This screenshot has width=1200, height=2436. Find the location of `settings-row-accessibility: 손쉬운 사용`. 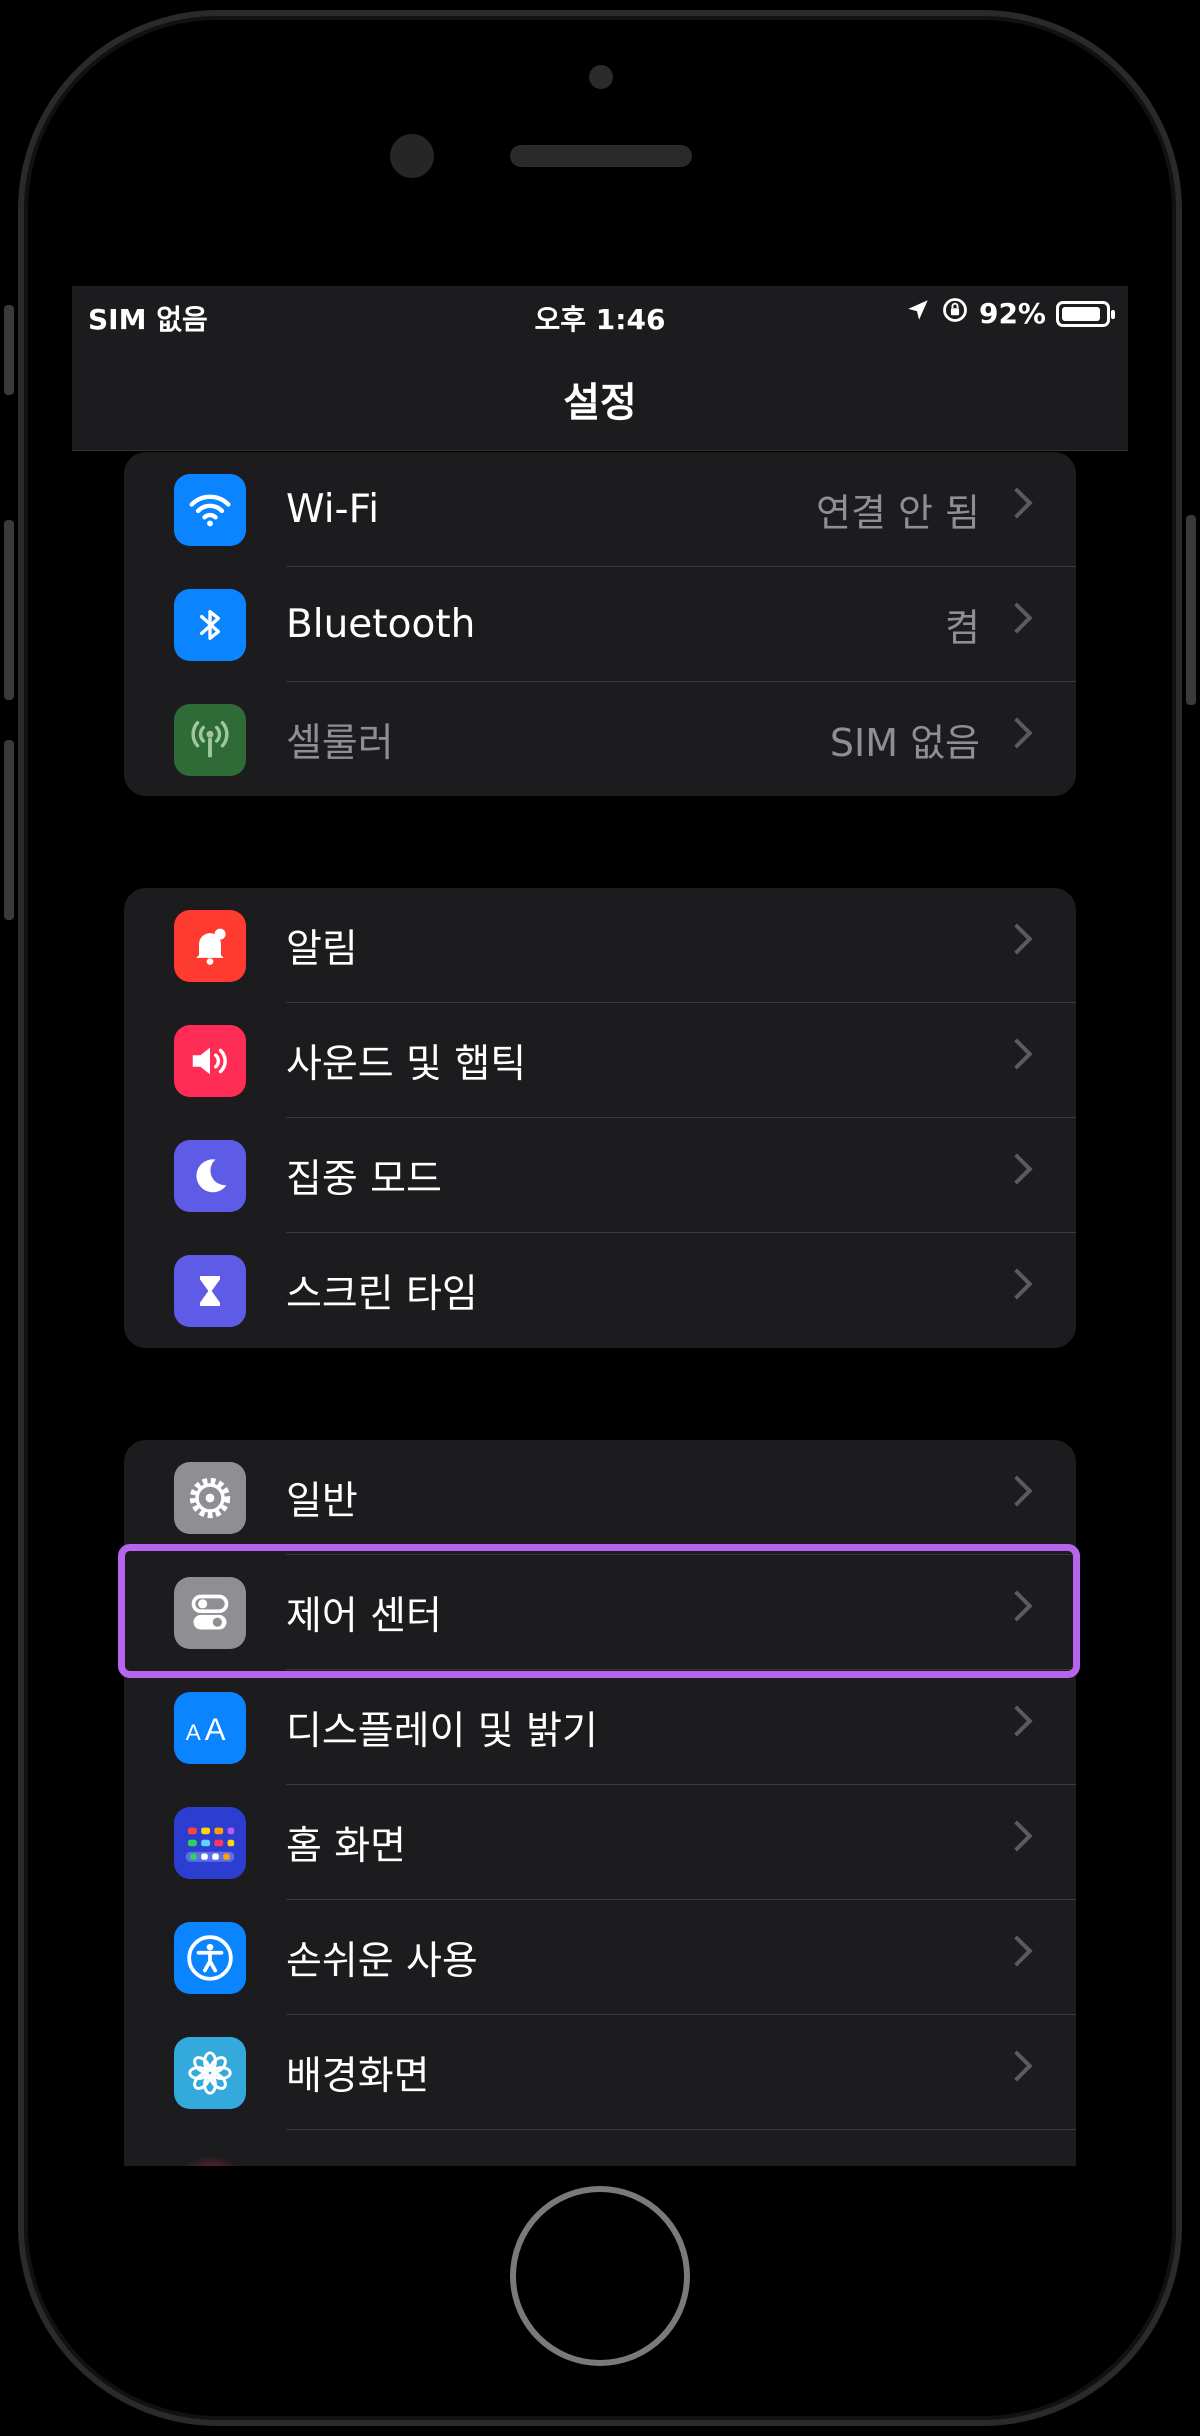

settings-row-accessibility: 손쉬운 사용 is located at coordinates (600, 1957).